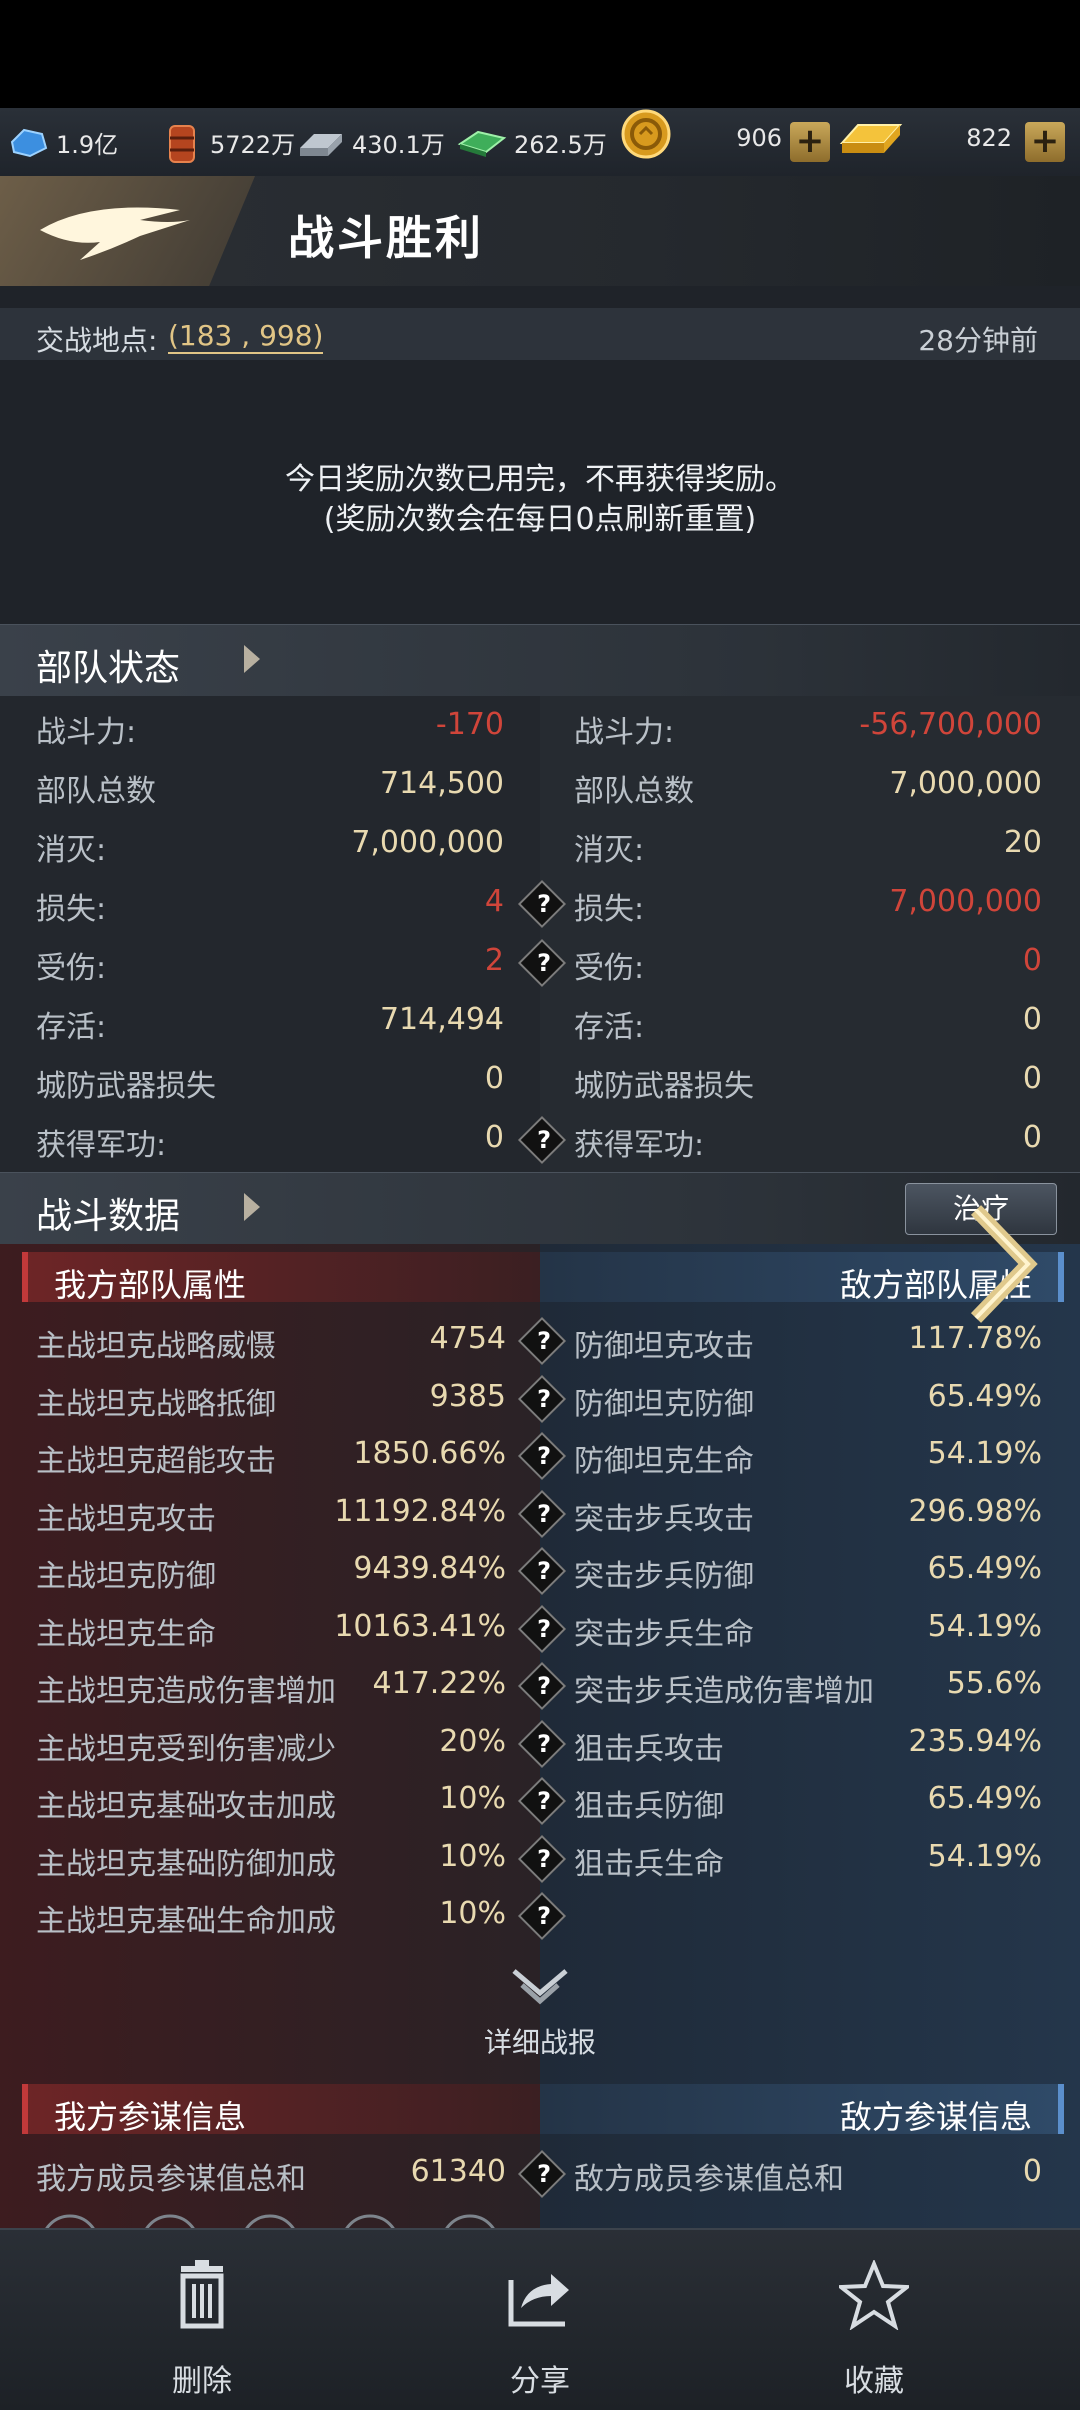 Image resolution: width=1080 pixels, height=2410 pixels. I want to click on coin-amount: 906, so click(759, 138).